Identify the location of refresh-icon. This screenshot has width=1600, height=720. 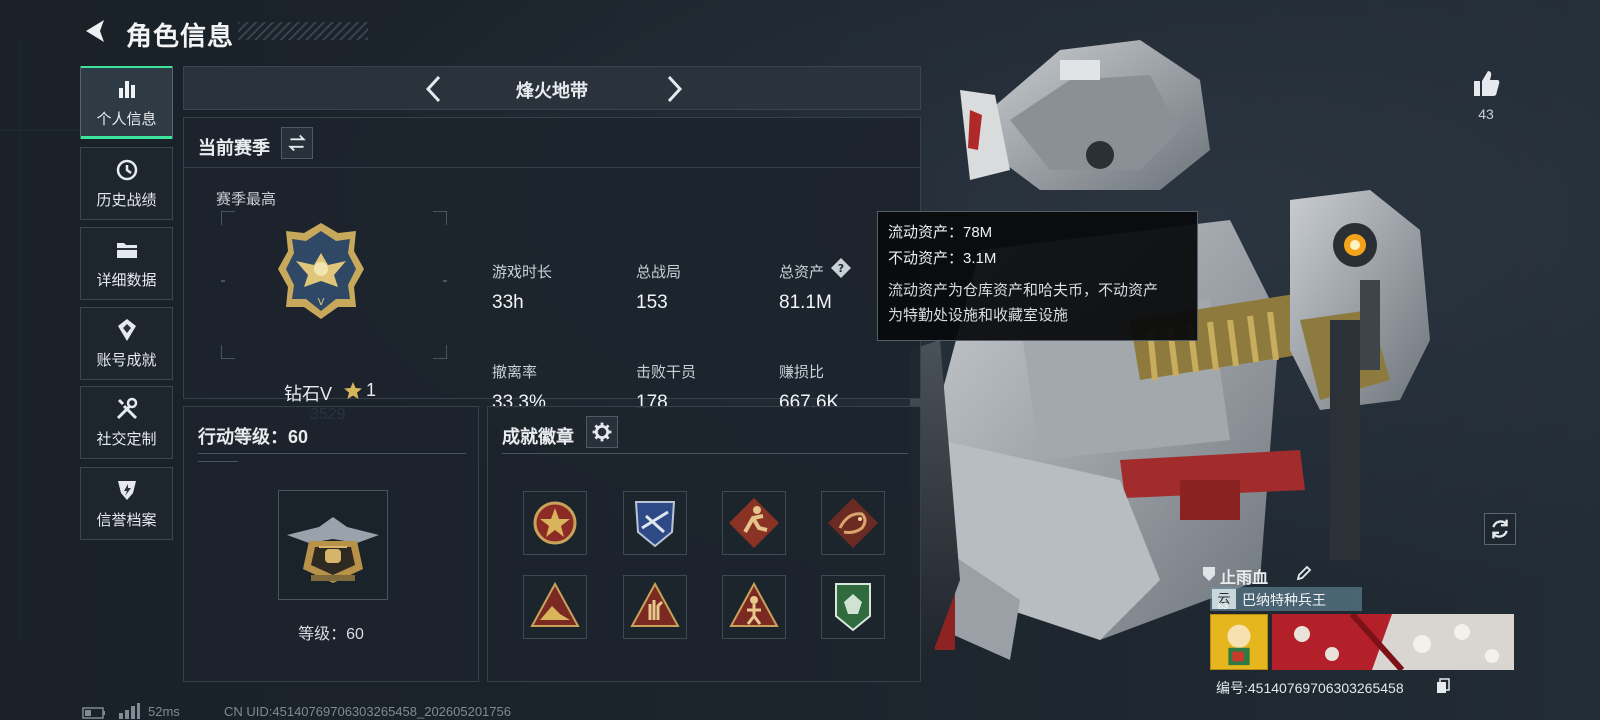
(1500, 529).